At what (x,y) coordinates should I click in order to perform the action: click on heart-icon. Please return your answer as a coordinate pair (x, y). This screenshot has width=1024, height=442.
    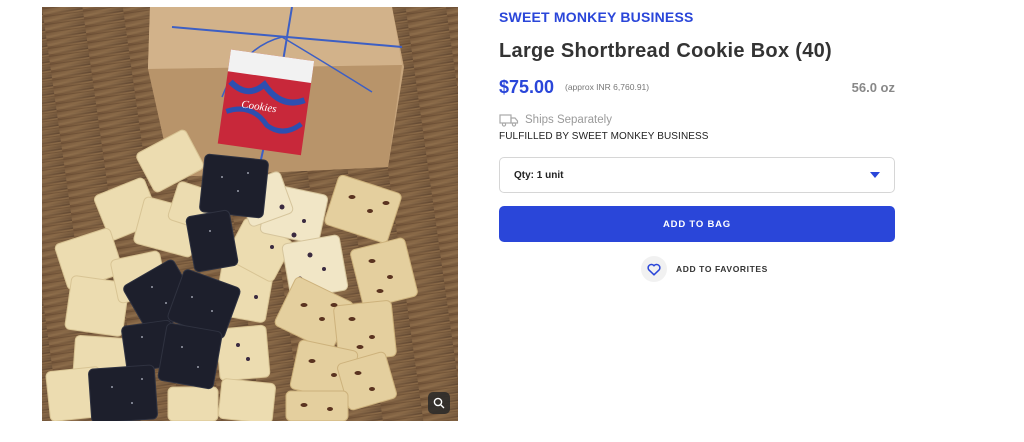
    Looking at the image, I should click on (654, 269).